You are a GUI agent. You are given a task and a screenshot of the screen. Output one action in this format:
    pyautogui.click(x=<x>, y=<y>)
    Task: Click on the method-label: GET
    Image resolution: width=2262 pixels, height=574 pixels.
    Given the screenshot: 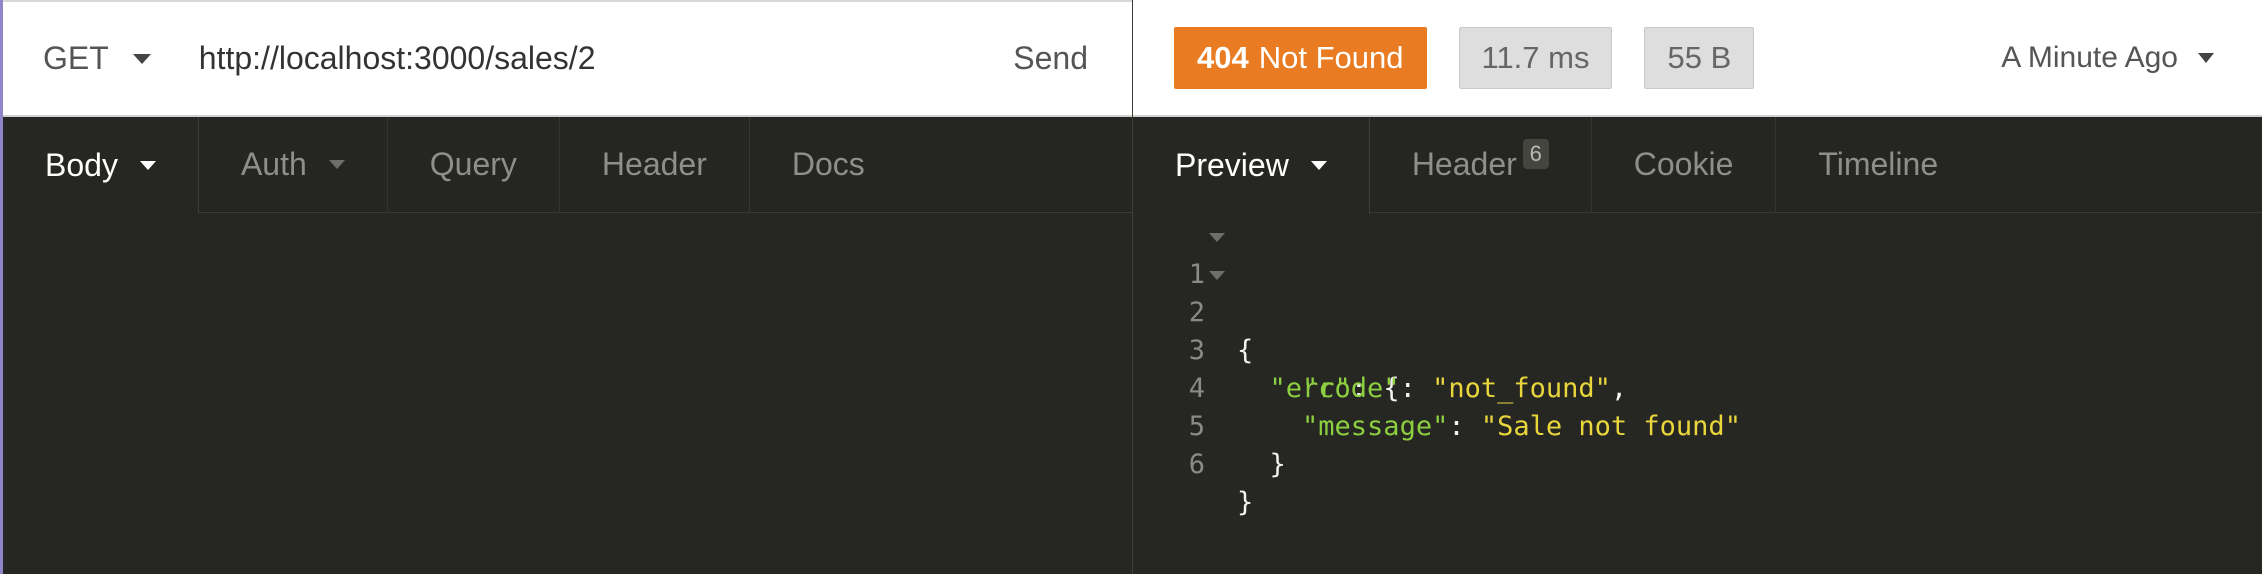 What is the action you would take?
    pyautogui.click(x=76, y=58)
    